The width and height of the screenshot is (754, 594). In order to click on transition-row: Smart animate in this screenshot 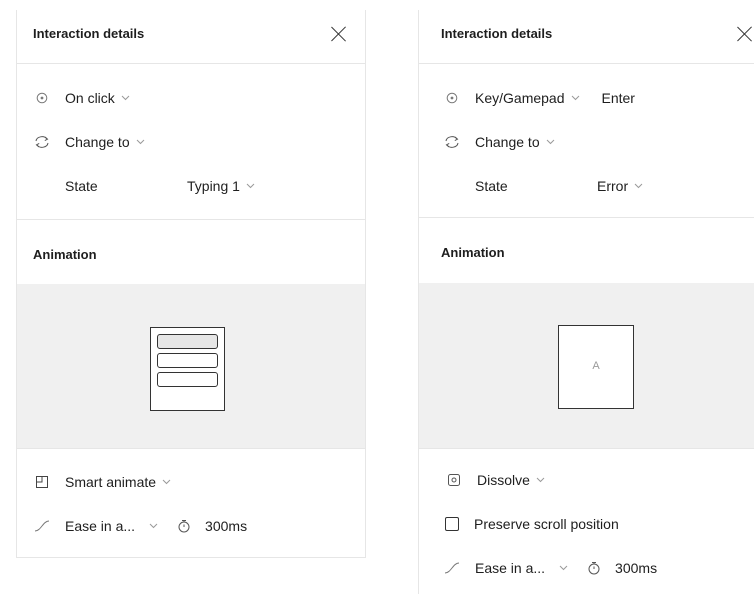, I will do `click(191, 482)`.